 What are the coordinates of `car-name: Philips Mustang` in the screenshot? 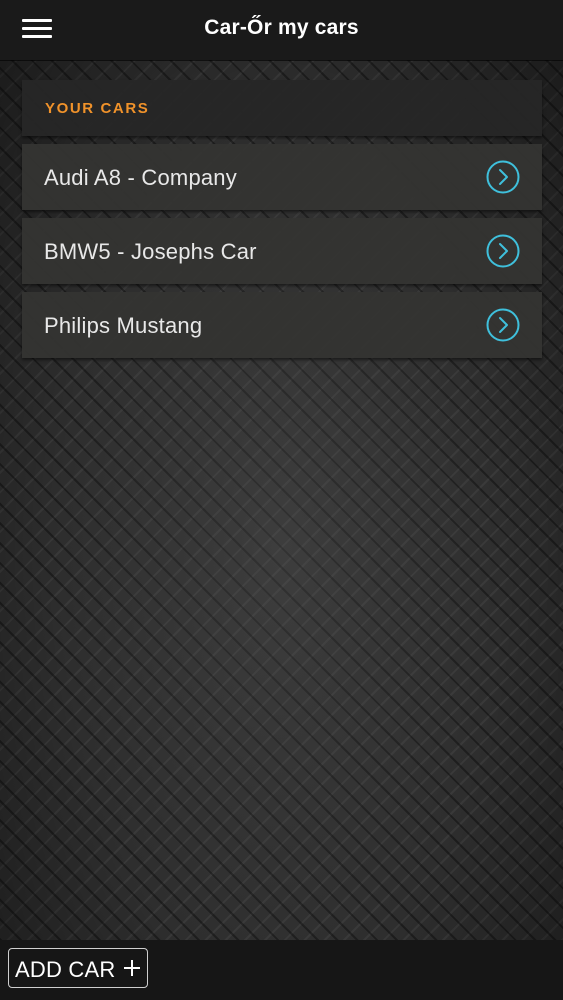 It's located at (123, 325).